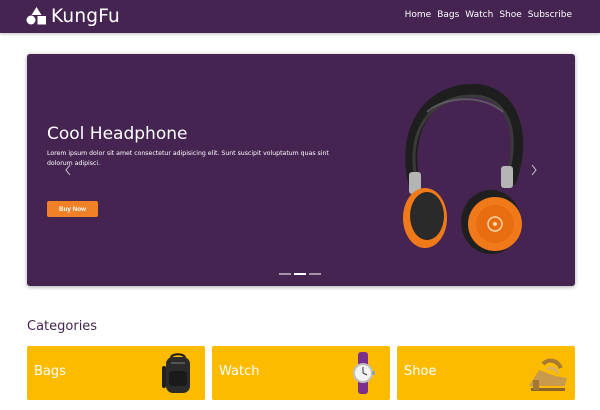  What do you see at coordinates (479, 15) in the screenshot?
I see `nav-link-watch: Watch` at bounding box center [479, 15].